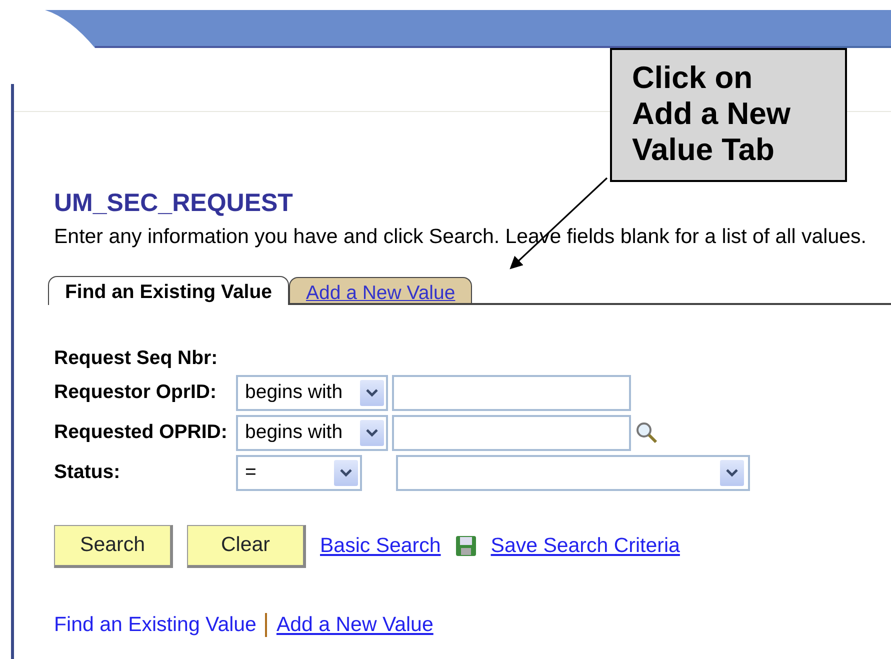  Describe the element at coordinates (647, 432) in the screenshot. I see `search-icon` at that location.